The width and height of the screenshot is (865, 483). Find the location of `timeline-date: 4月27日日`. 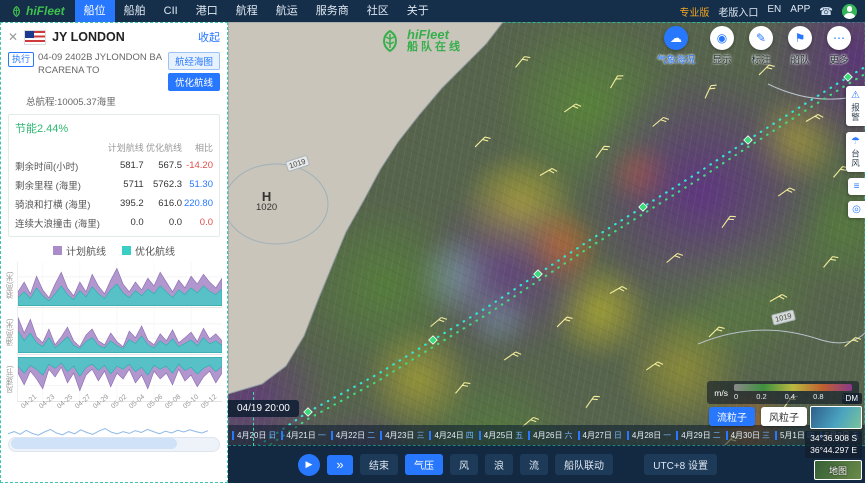

timeline-date: 4月27日日 is located at coordinates (599, 435).